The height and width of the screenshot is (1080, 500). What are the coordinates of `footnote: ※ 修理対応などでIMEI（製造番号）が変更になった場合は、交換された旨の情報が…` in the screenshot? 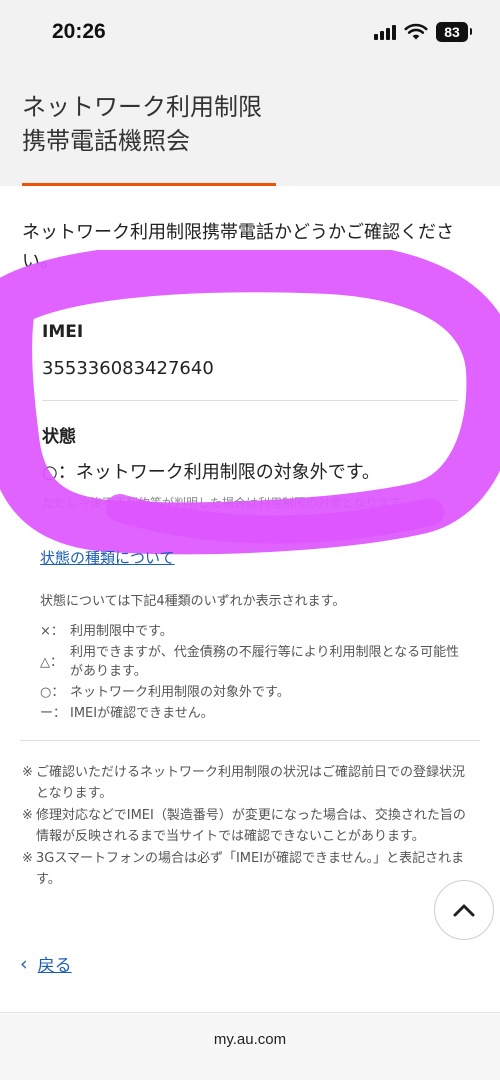 It's located at (250, 826).